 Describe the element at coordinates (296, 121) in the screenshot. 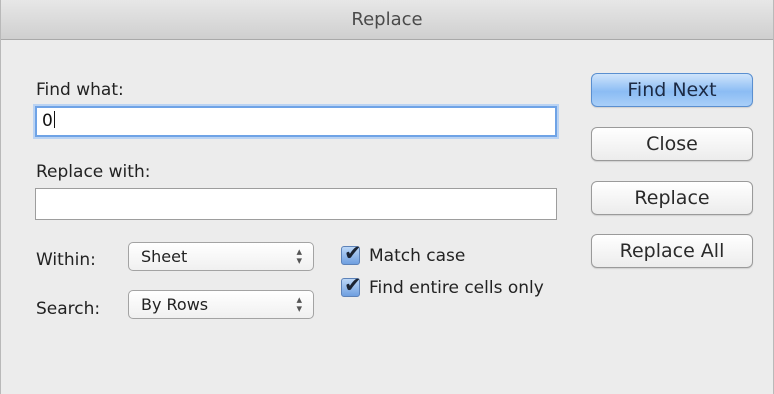

I see `find-what-input: 0` at that location.